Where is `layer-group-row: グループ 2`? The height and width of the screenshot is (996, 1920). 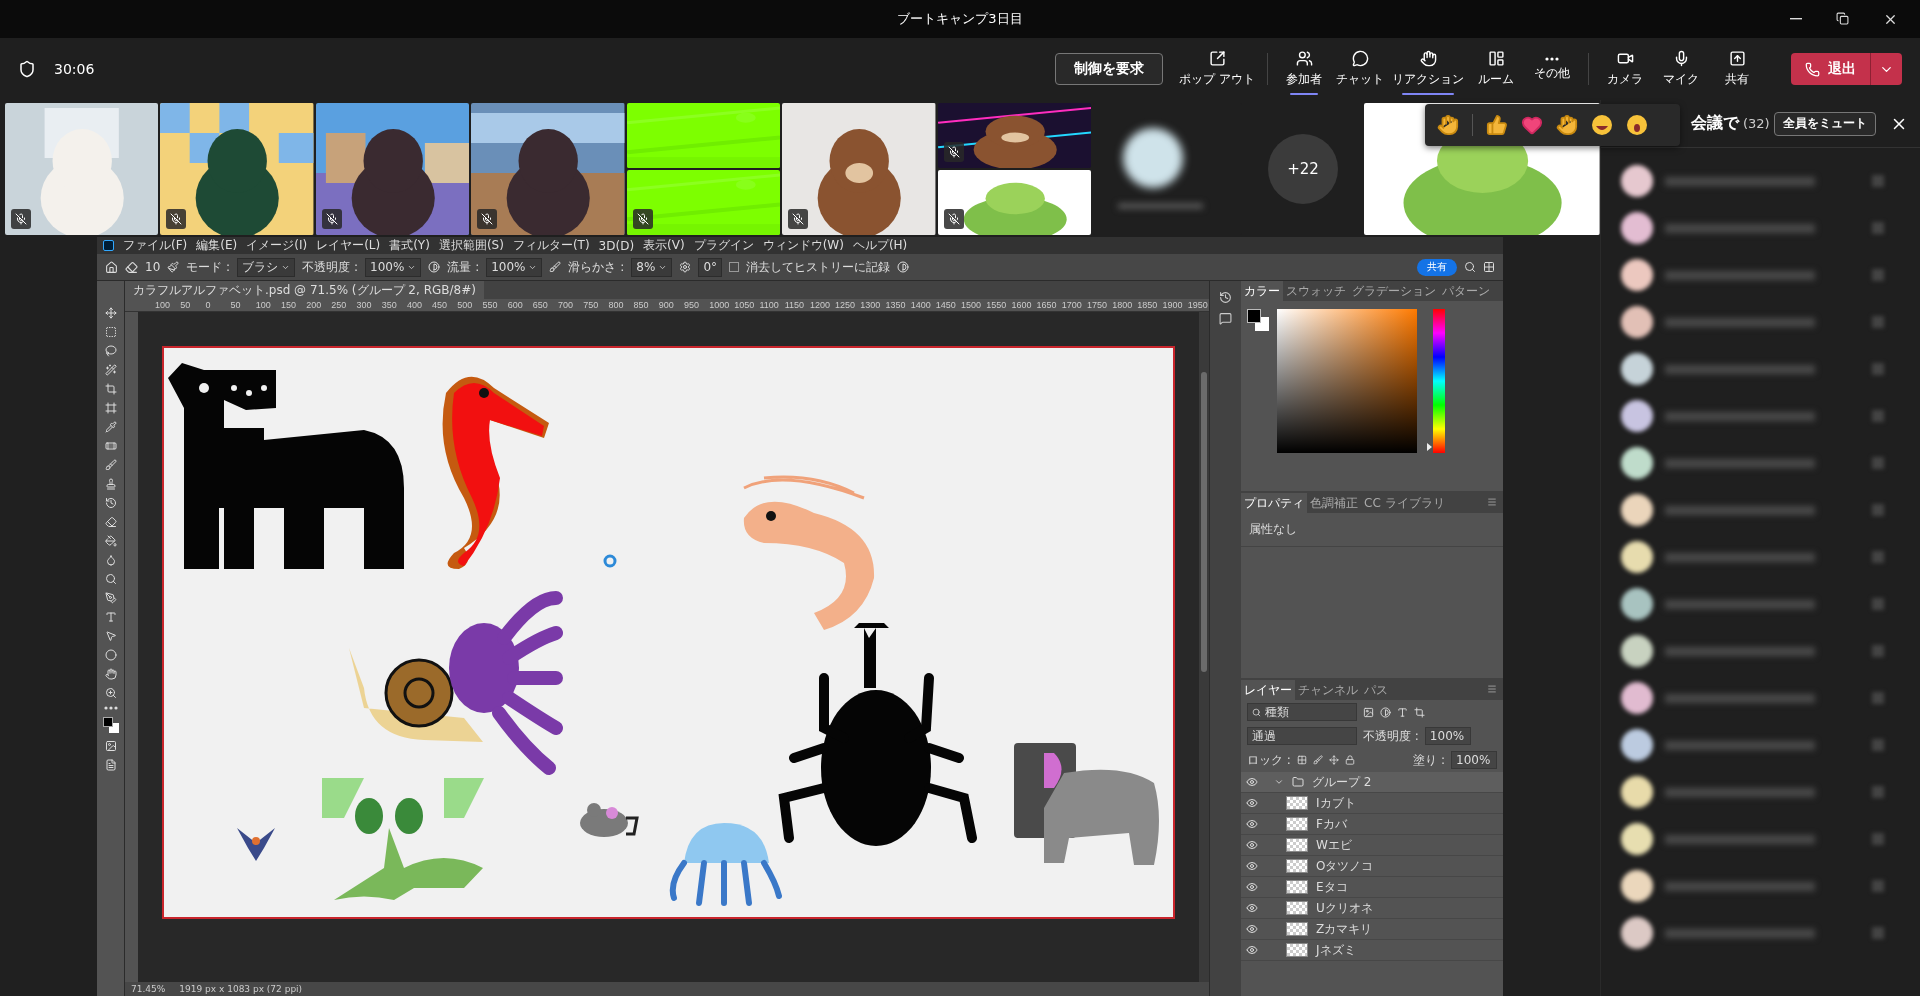
layer-group-row: グループ 2 is located at coordinates (1372, 782).